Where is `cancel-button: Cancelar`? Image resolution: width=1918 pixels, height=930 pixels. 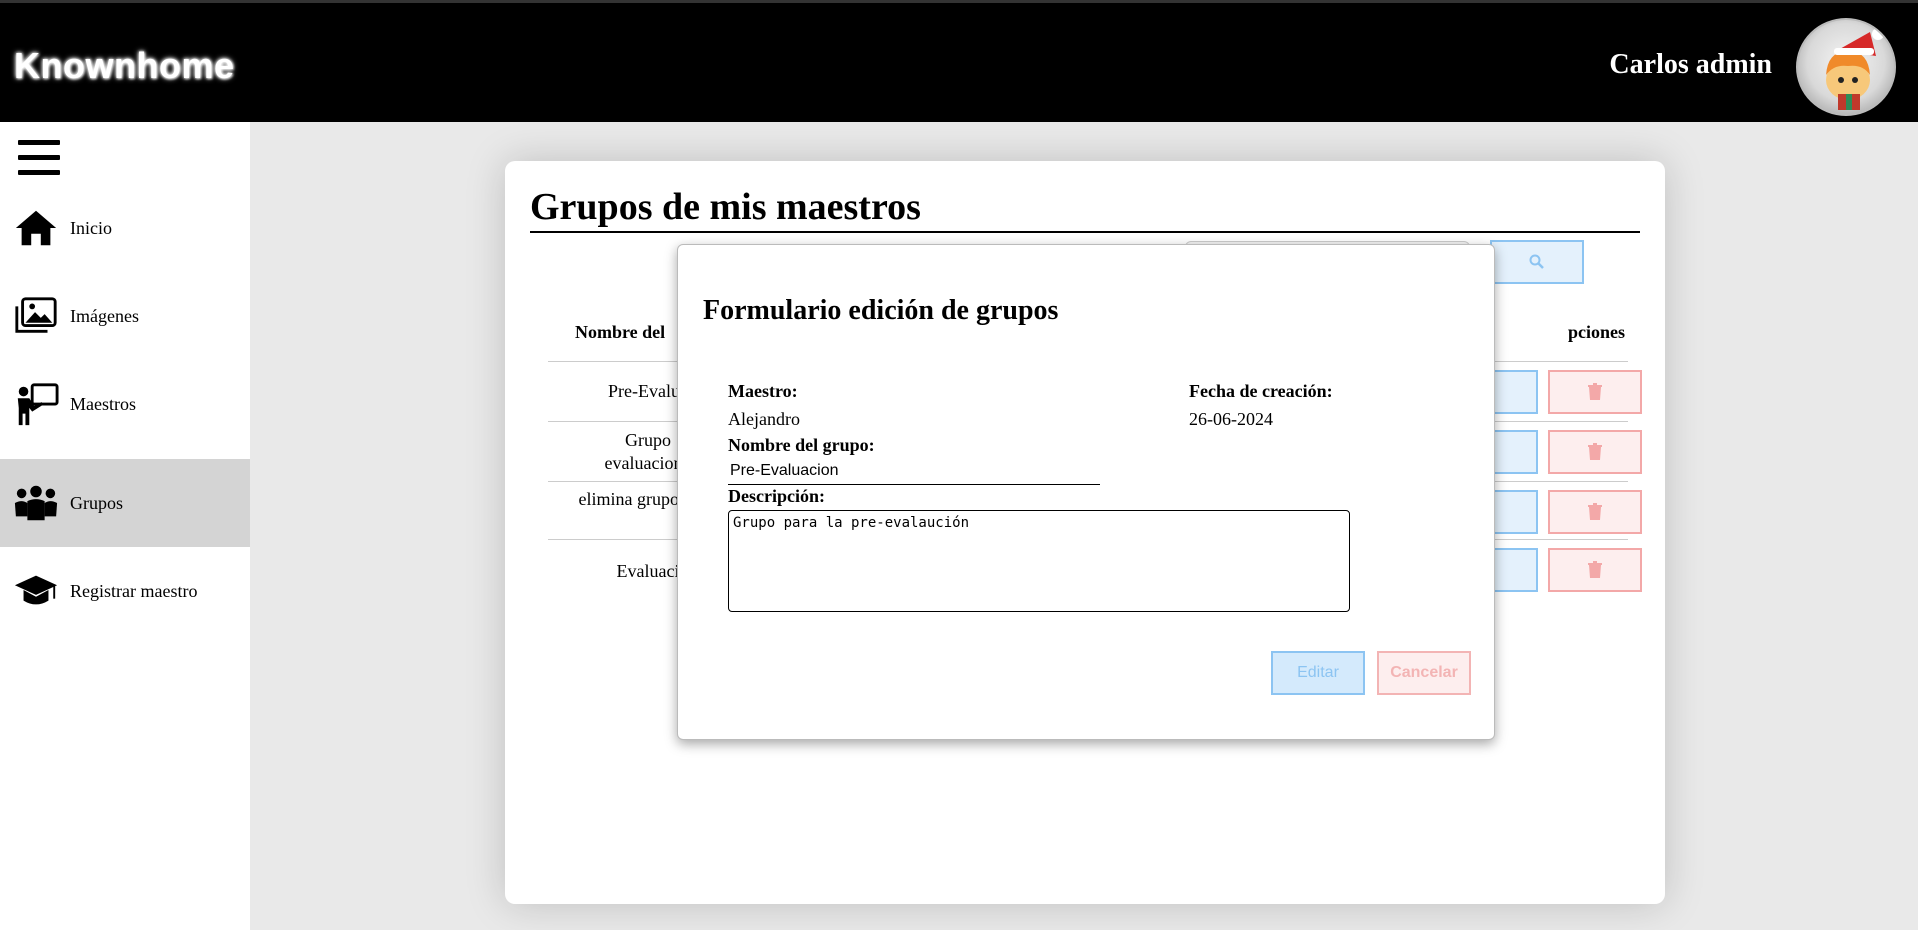
cancel-button: Cancelar is located at coordinates (1424, 673).